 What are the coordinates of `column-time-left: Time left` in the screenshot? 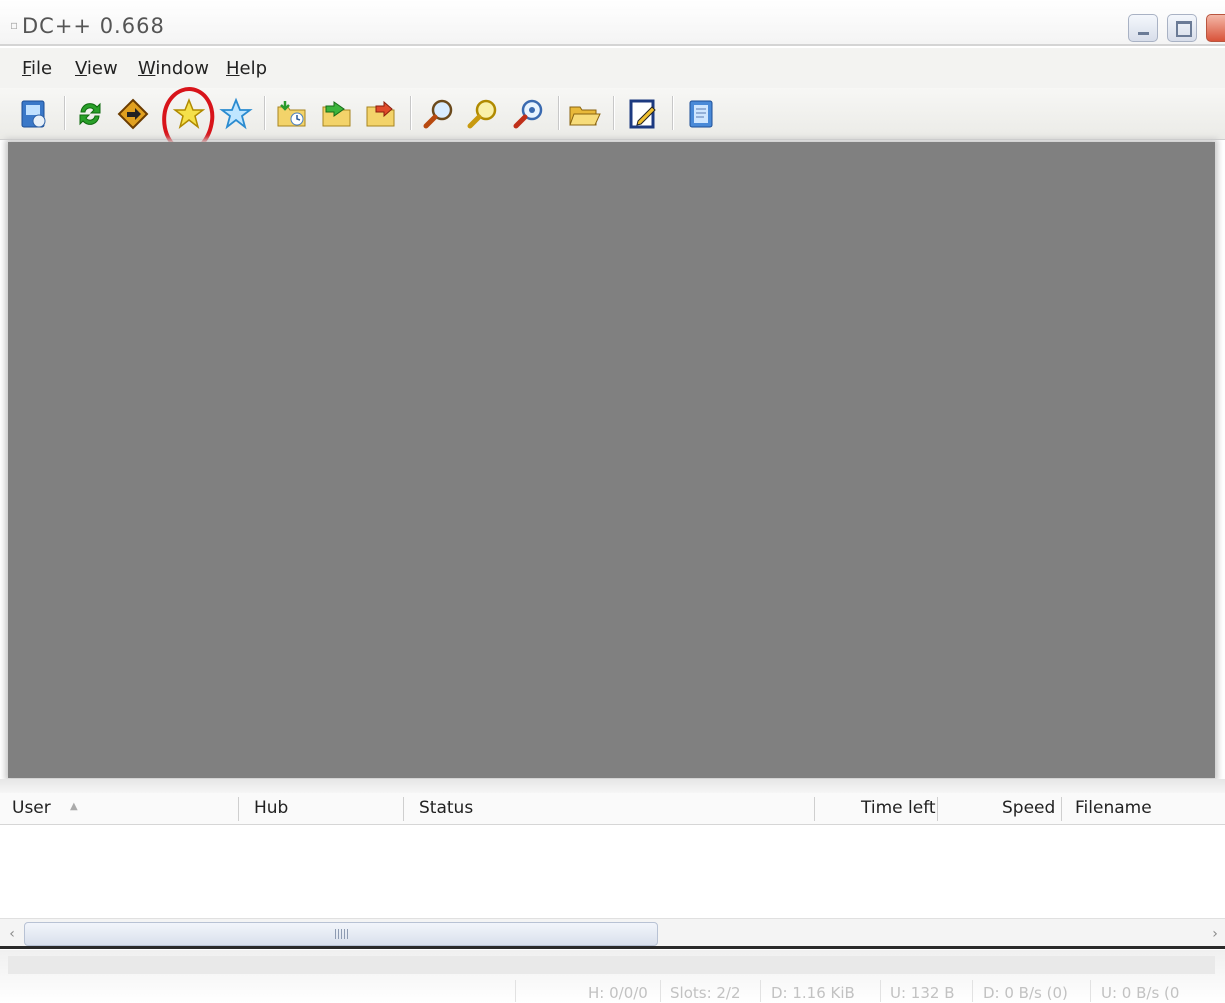 It's located at (898, 808).